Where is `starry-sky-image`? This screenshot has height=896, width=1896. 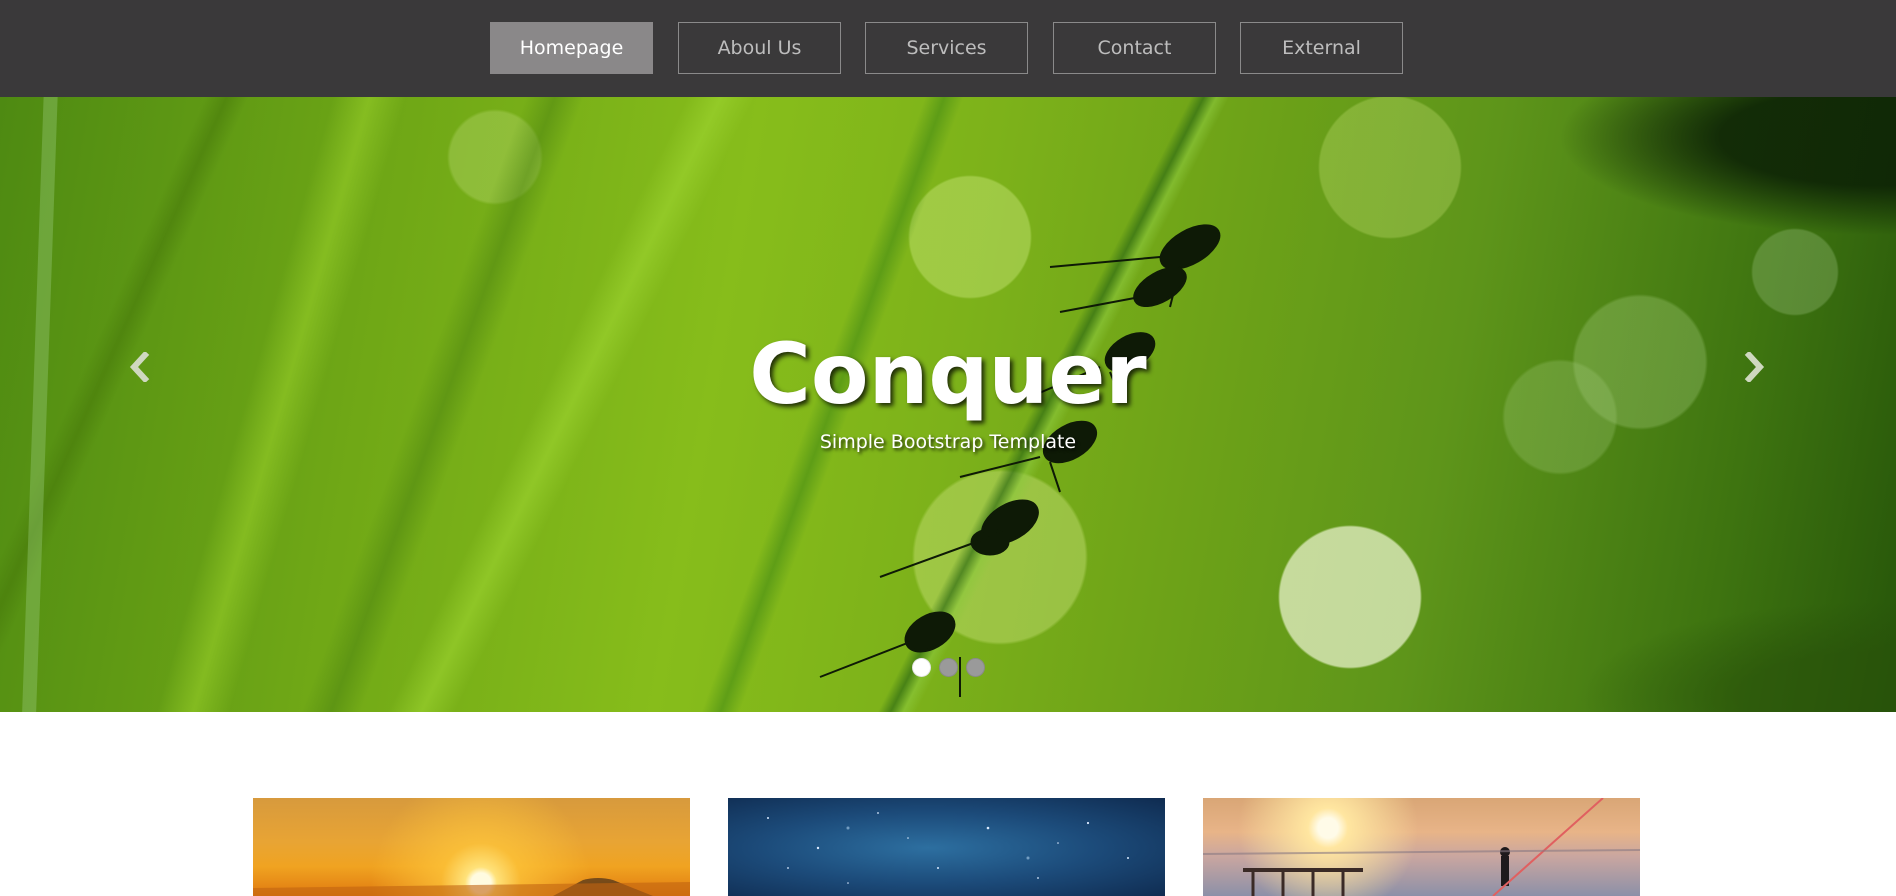
starry-sky-image is located at coordinates (946, 847).